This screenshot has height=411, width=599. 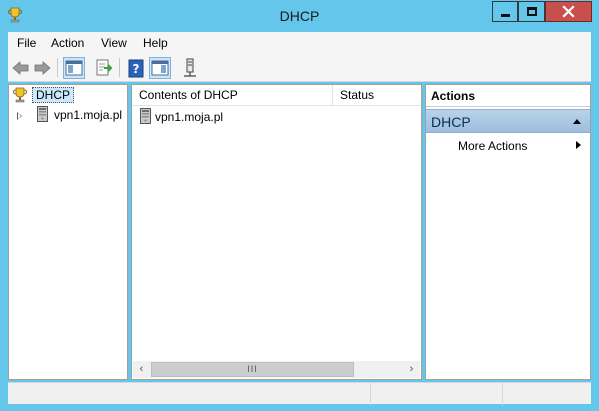 What do you see at coordinates (42, 68) in the screenshot?
I see `forward-arrow-icon` at bounding box center [42, 68].